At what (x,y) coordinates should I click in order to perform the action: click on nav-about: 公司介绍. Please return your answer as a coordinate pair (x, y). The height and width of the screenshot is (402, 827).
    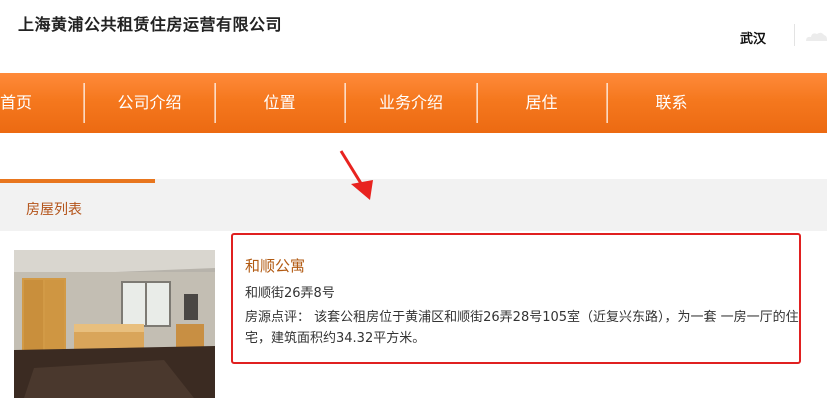
    Looking at the image, I should click on (149, 103).